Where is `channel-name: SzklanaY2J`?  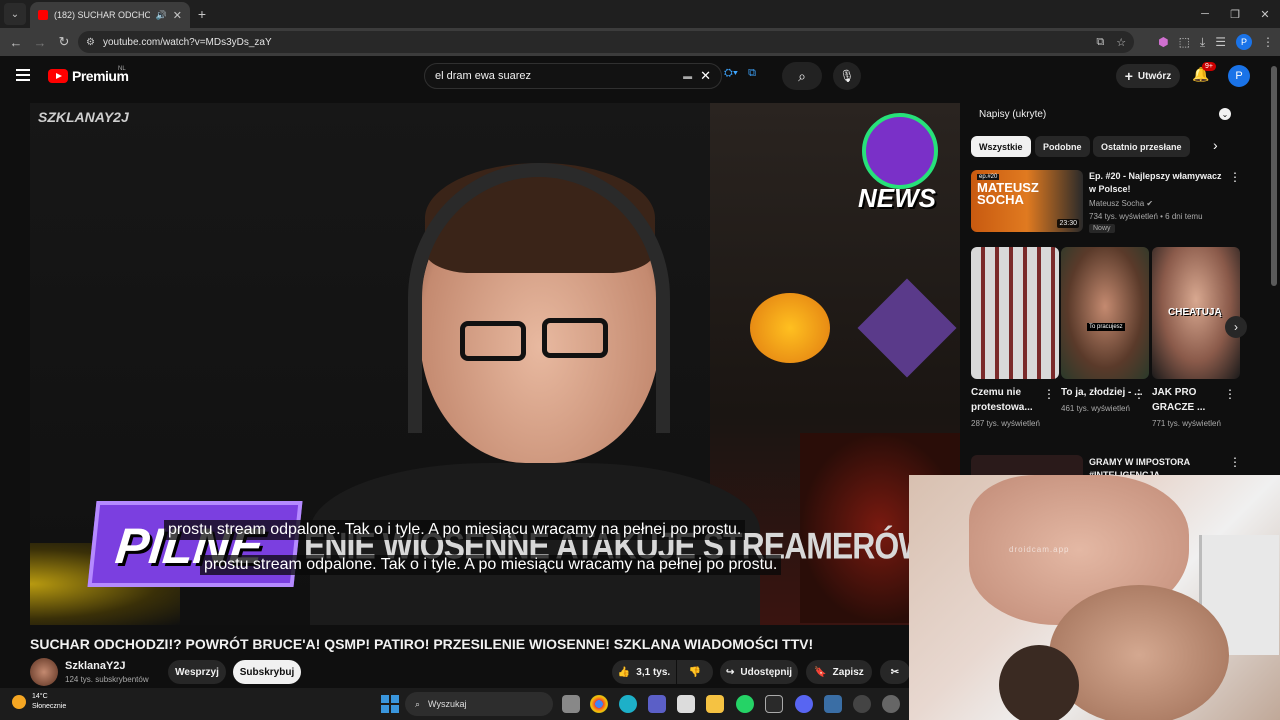 channel-name: SzklanaY2J is located at coordinates (95, 666).